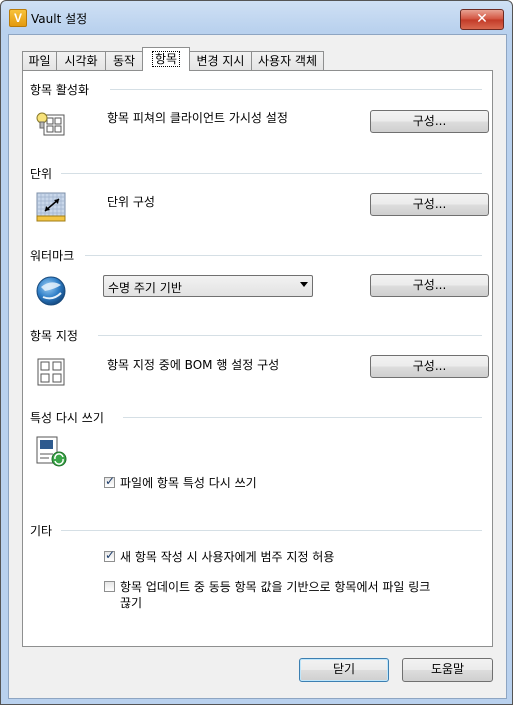 The image size is (513, 705). Describe the element at coordinates (227, 557) in the screenshot. I see `allow-category-label: 새 항목 작성 시 사용자에게 범주 지정 허용` at that location.